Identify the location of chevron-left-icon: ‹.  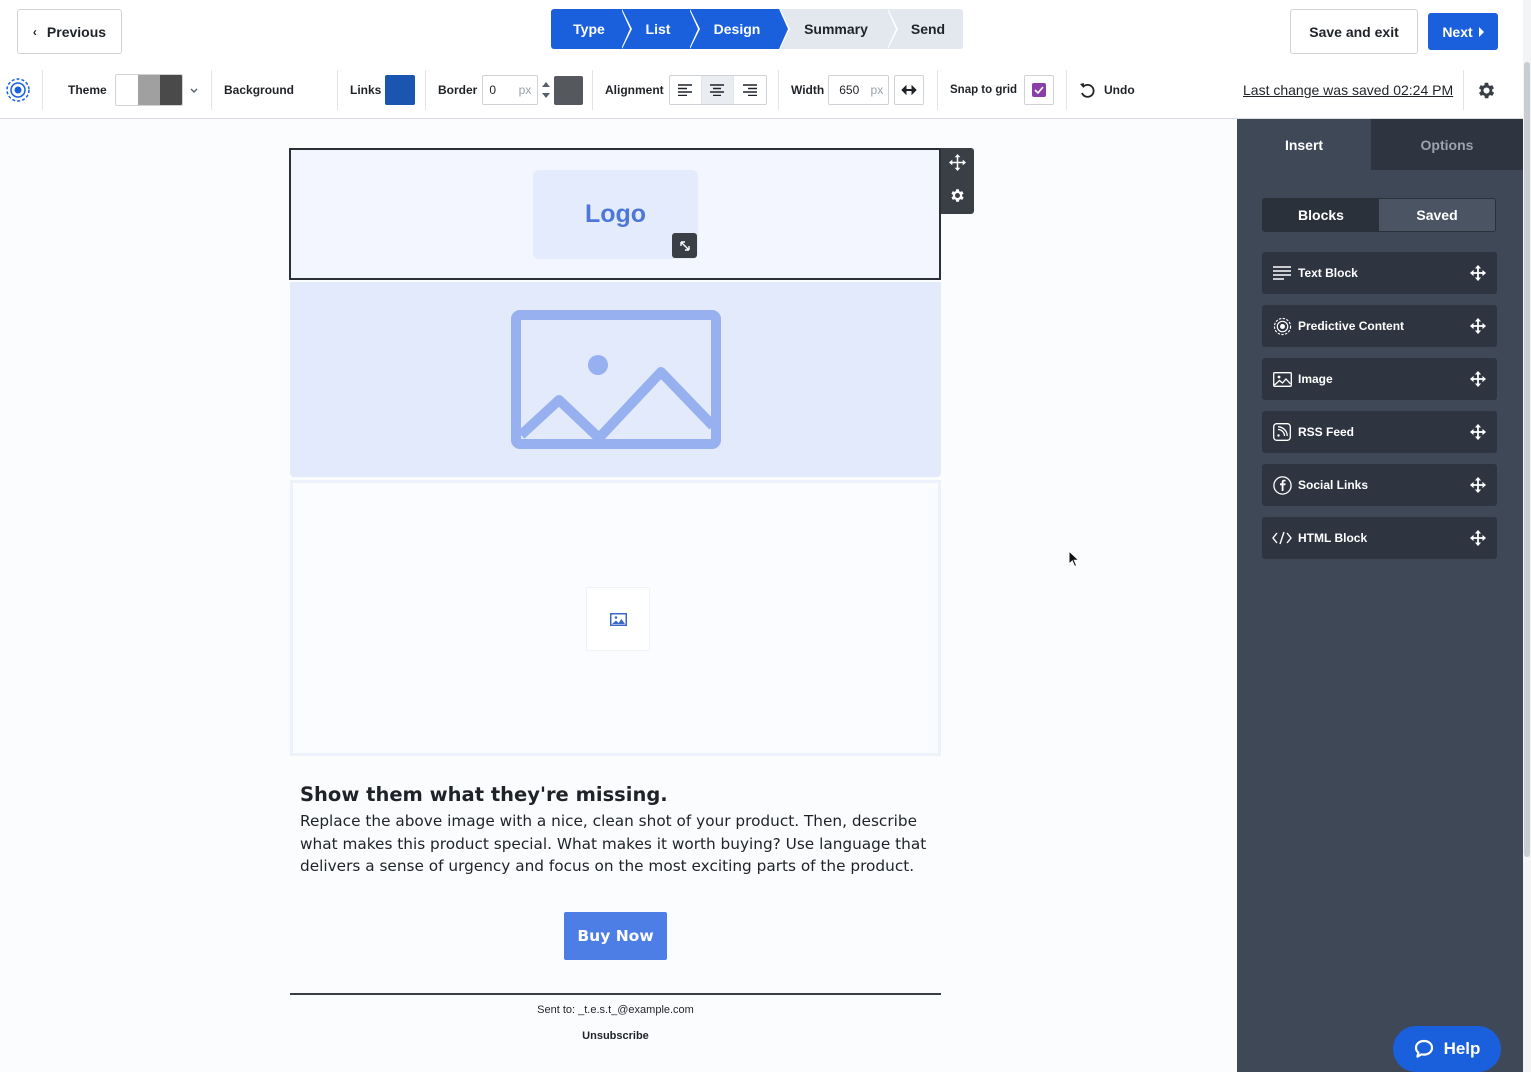
(34, 31).